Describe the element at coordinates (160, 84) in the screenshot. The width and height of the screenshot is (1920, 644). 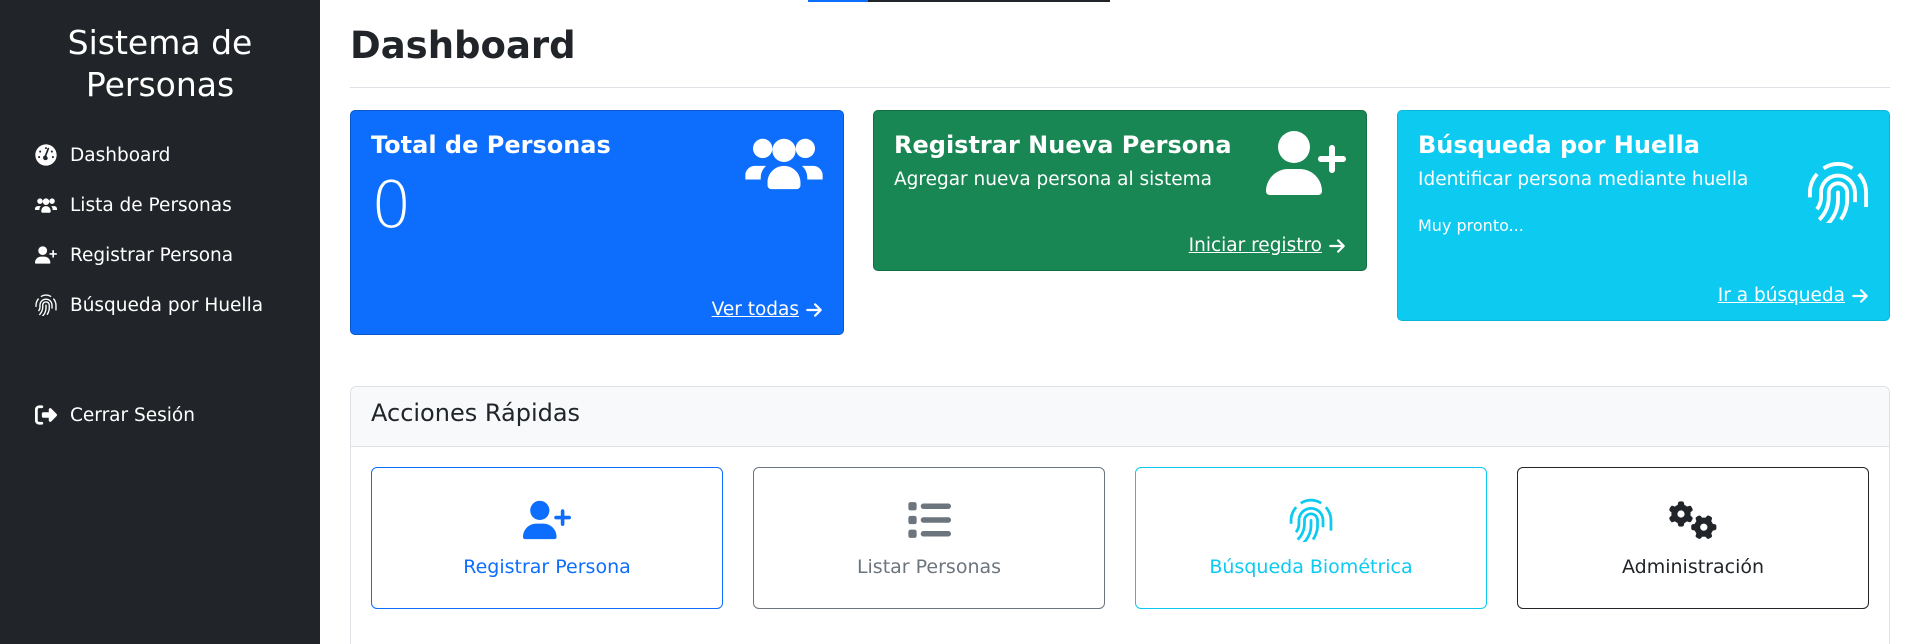
I see `brand-line-2: Personas` at that location.